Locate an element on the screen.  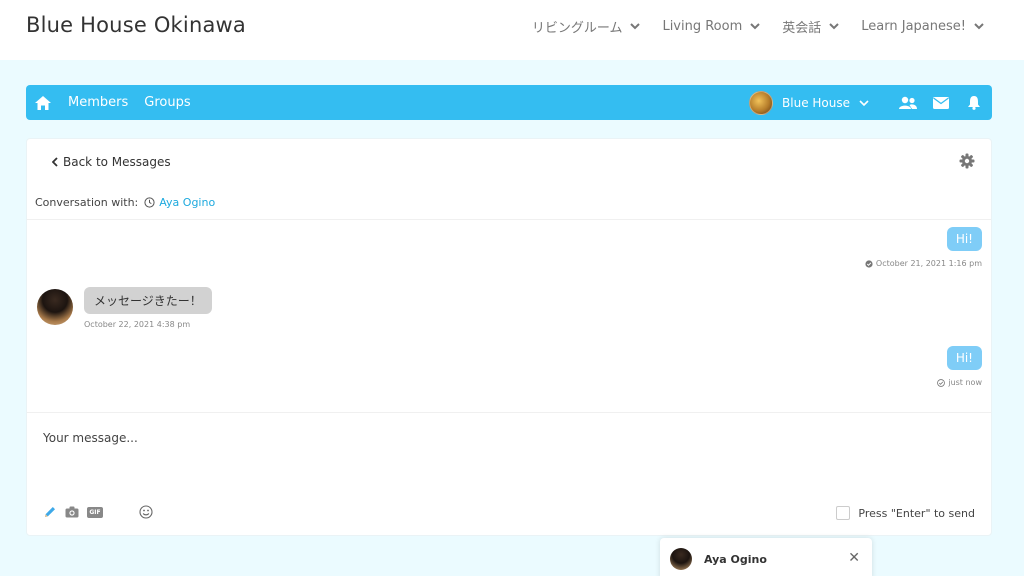
notifications-button is located at coordinates (974, 103).